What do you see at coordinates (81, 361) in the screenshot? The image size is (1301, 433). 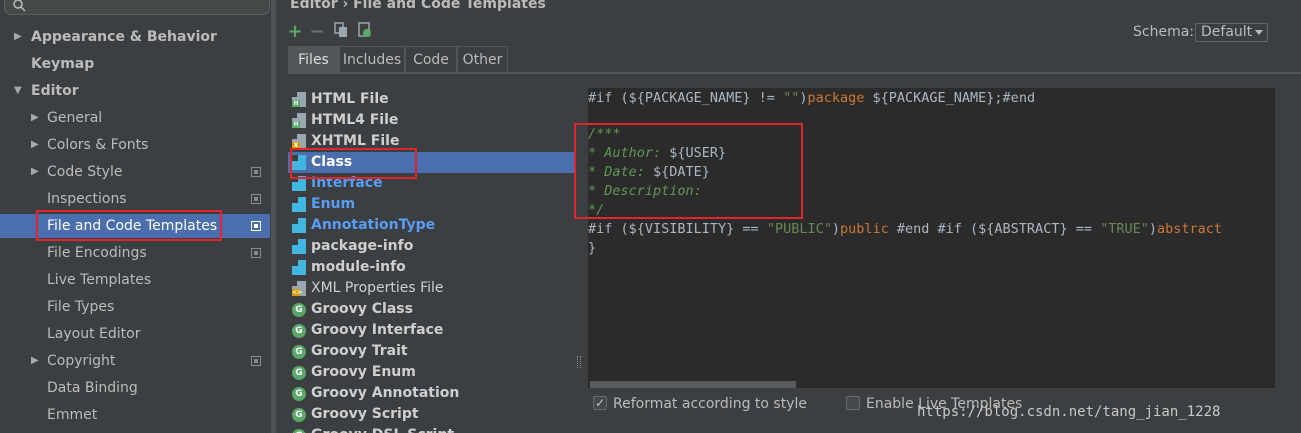 I see `tree-item-label: Copyright` at bounding box center [81, 361].